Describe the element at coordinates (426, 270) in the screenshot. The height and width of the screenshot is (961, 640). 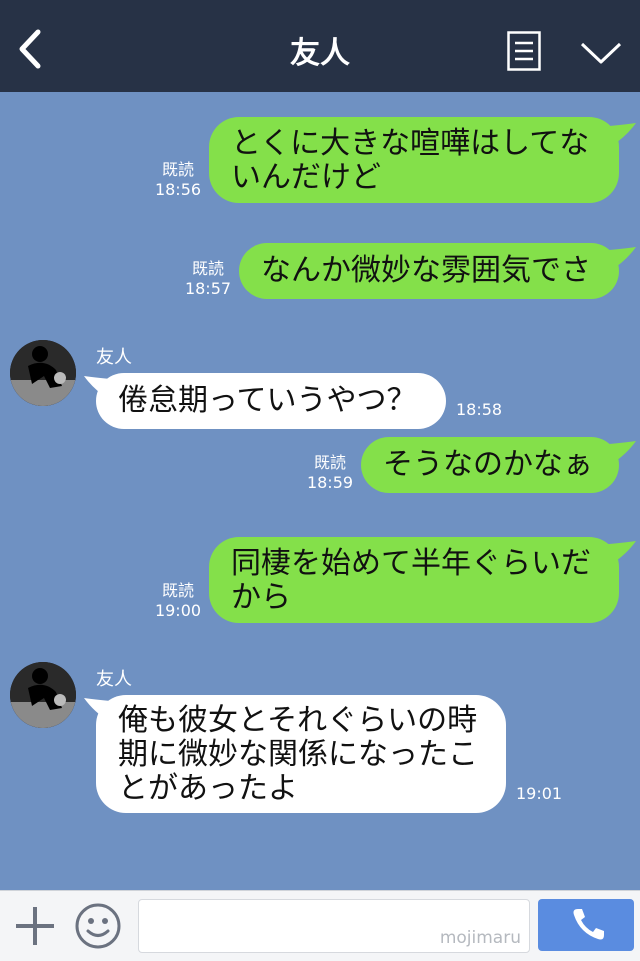
I see `message-text: なんか微妙な雰囲気でさ` at that location.